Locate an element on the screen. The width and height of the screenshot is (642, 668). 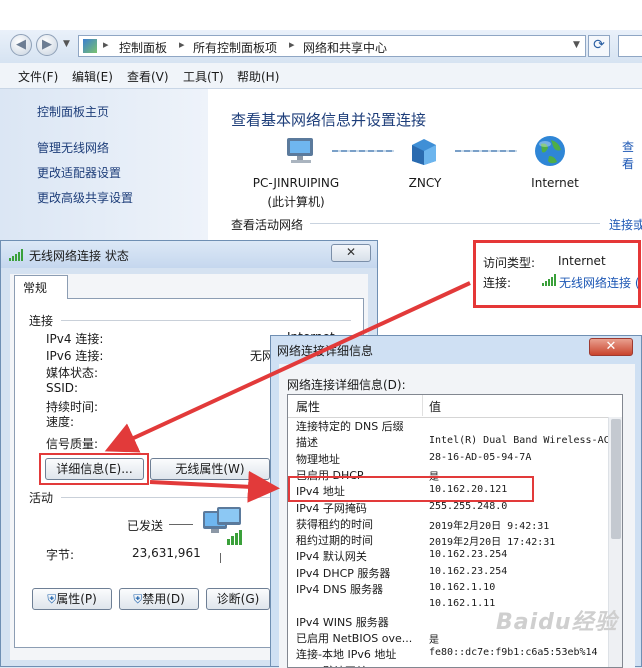
arrow-to-details-button is located at coordinates (291, 365).